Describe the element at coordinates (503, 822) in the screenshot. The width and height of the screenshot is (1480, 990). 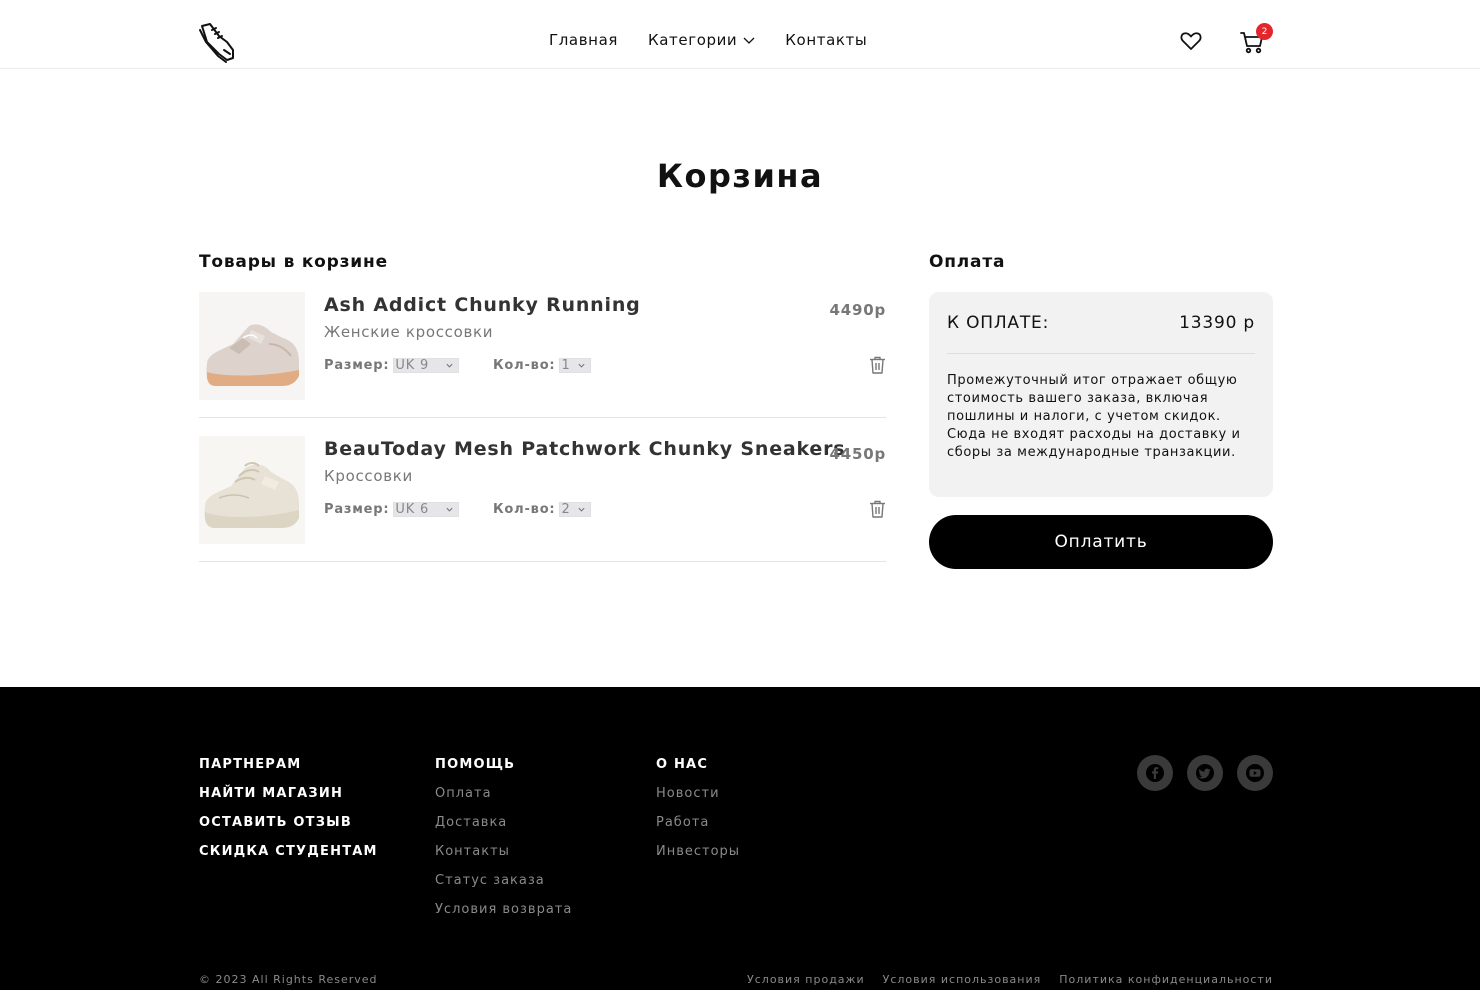
I see `footer-link: Доставка` at that location.